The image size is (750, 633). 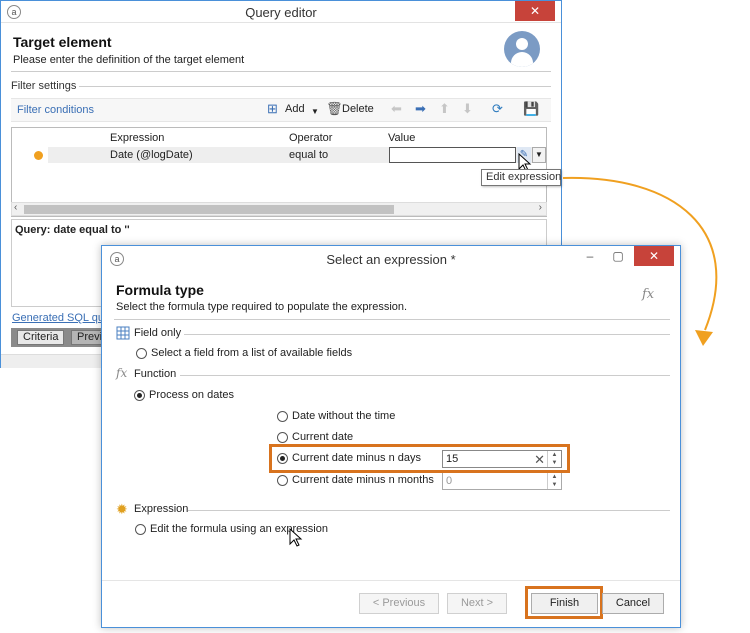 What do you see at coordinates (209, 209) in the screenshot?
I see `scrollbar-thumb` at bounding box center [209, 209].